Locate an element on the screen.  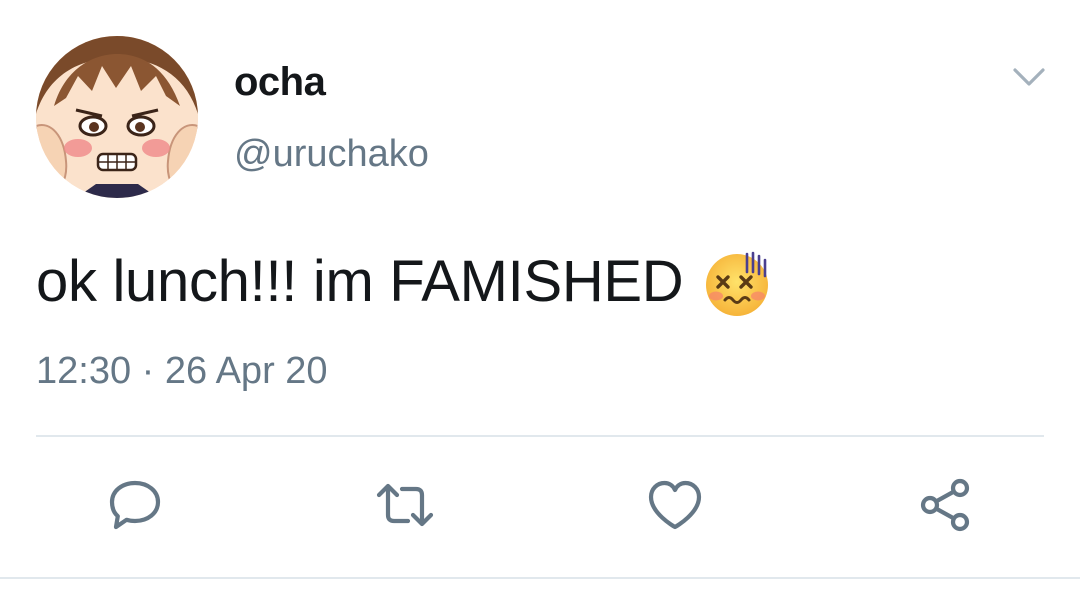
dizzy-face-icon is located at coordinates (738, 283).